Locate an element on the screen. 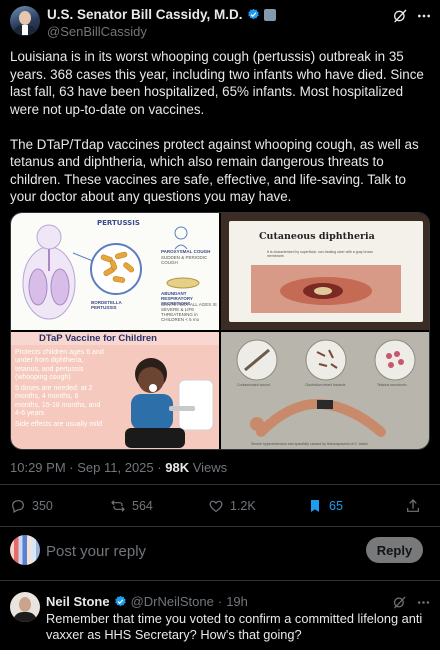 This screenshot has height=650, width=440. child-vaccine-illustration is located at coordinates (169, 403).